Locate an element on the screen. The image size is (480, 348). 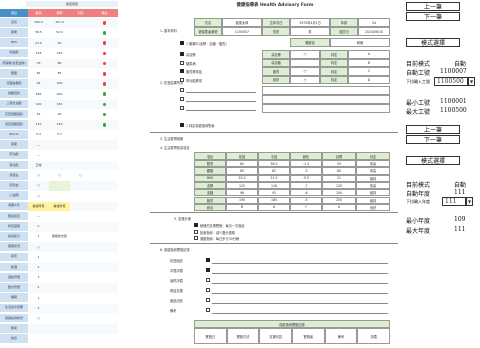
finding-item: 高血壓 is located at coordinates (191, 55).